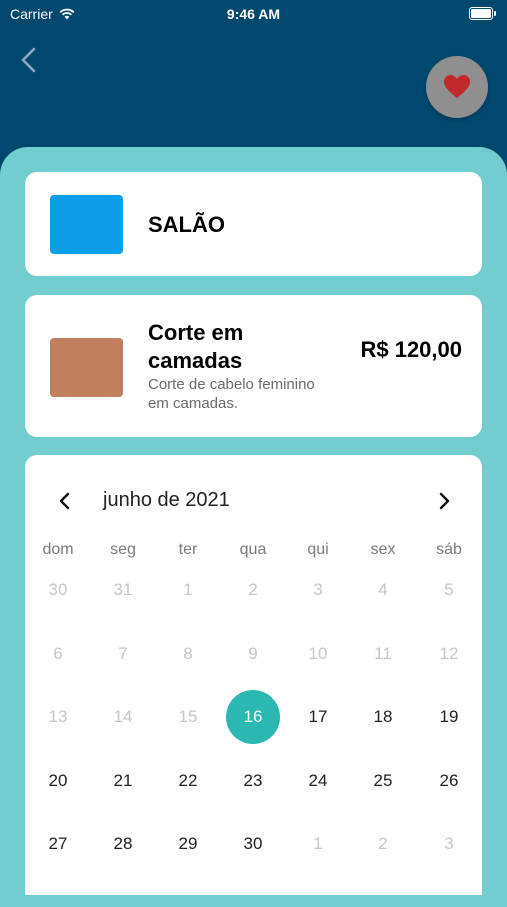  Describe the element at coordinates (58, 549) in the screenshot. I see `weekday-dom: dom` at that location.